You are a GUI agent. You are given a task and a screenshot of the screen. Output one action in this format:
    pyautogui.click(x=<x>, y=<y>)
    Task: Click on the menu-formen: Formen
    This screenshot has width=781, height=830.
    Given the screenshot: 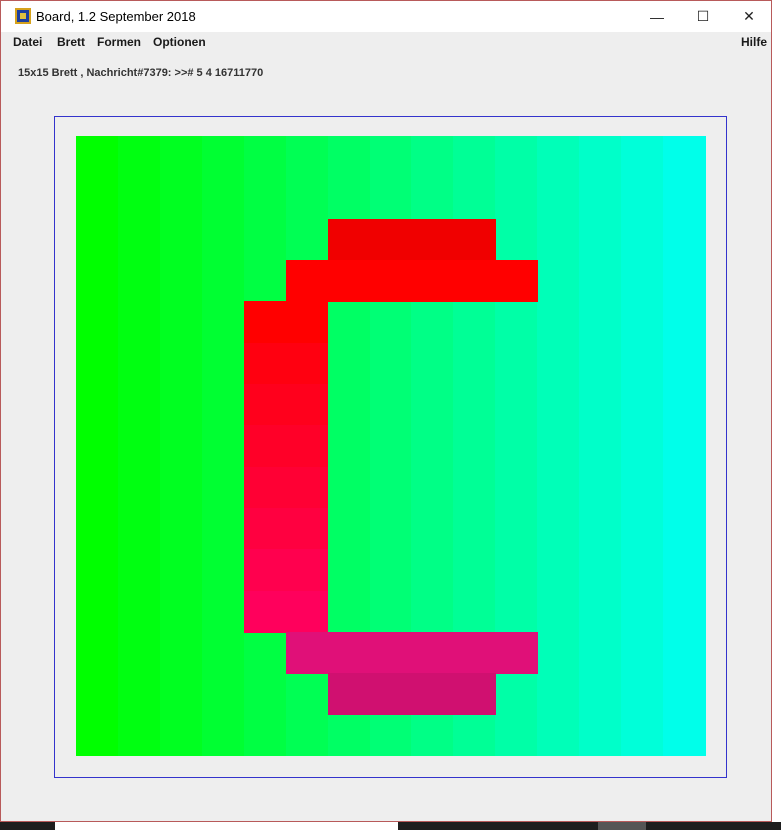 What is the action you would take?
    pyautogui.click(x=119, y=42)
    